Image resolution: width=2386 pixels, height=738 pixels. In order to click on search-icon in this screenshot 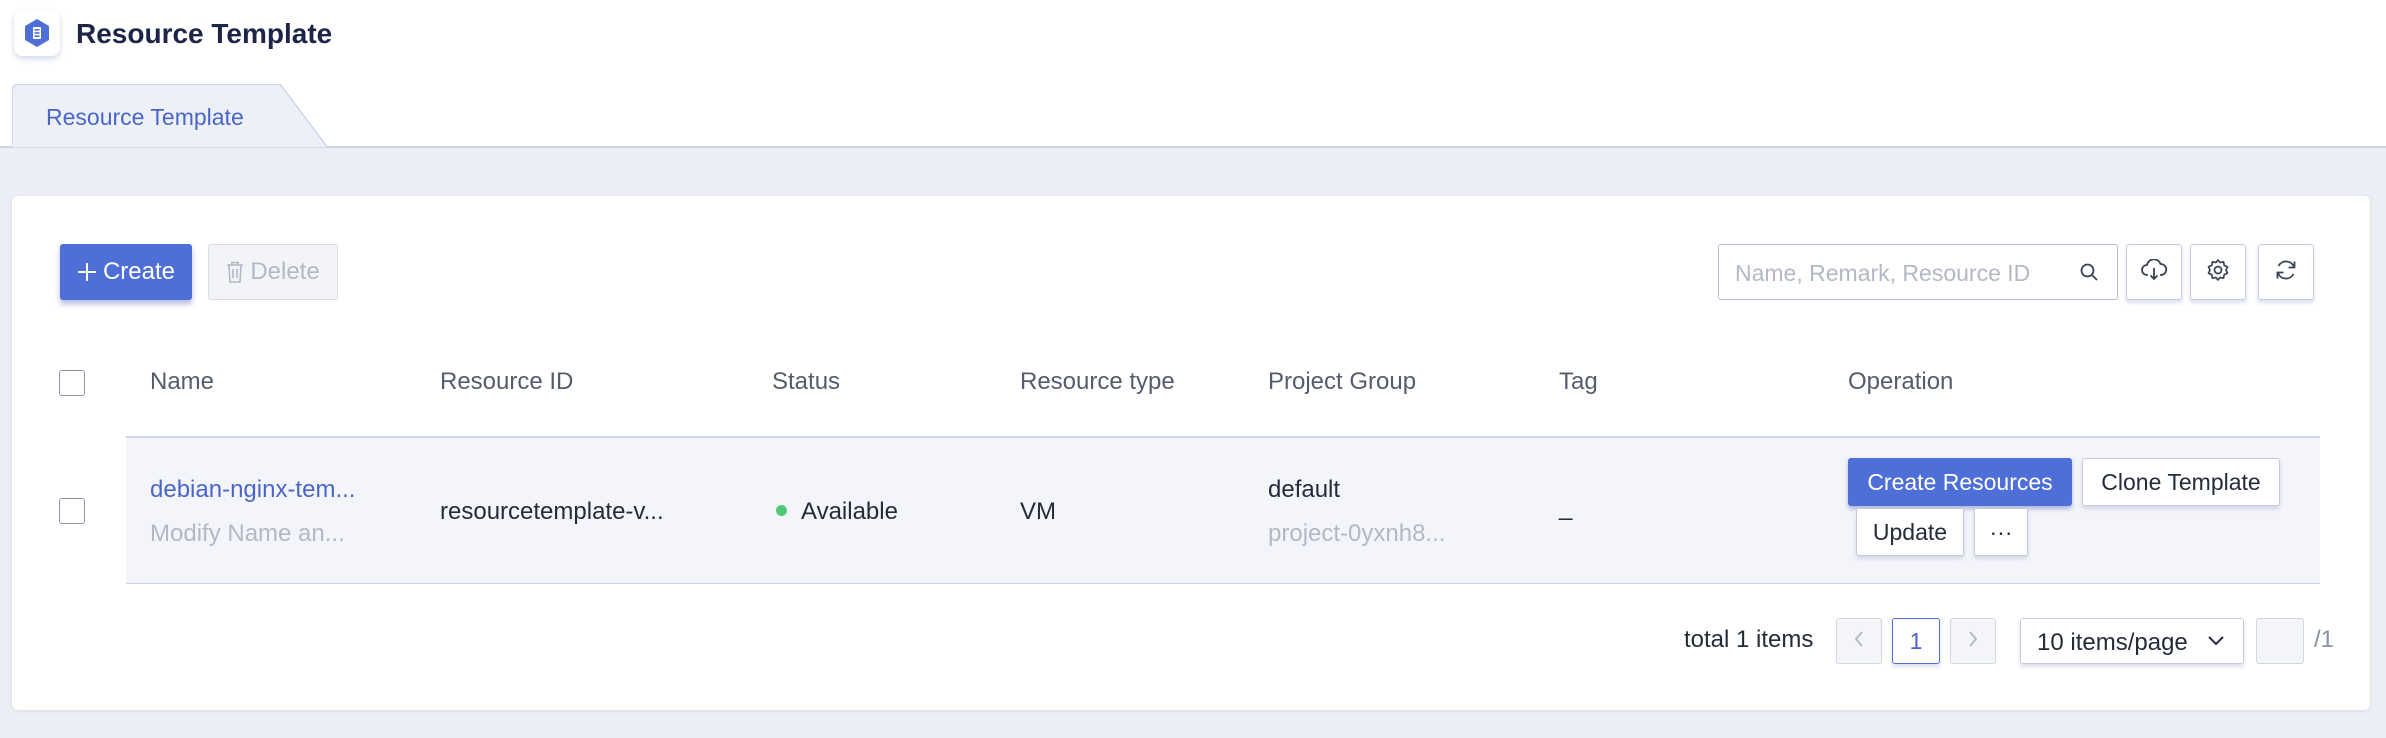, I will do `click(2089, 274)`.